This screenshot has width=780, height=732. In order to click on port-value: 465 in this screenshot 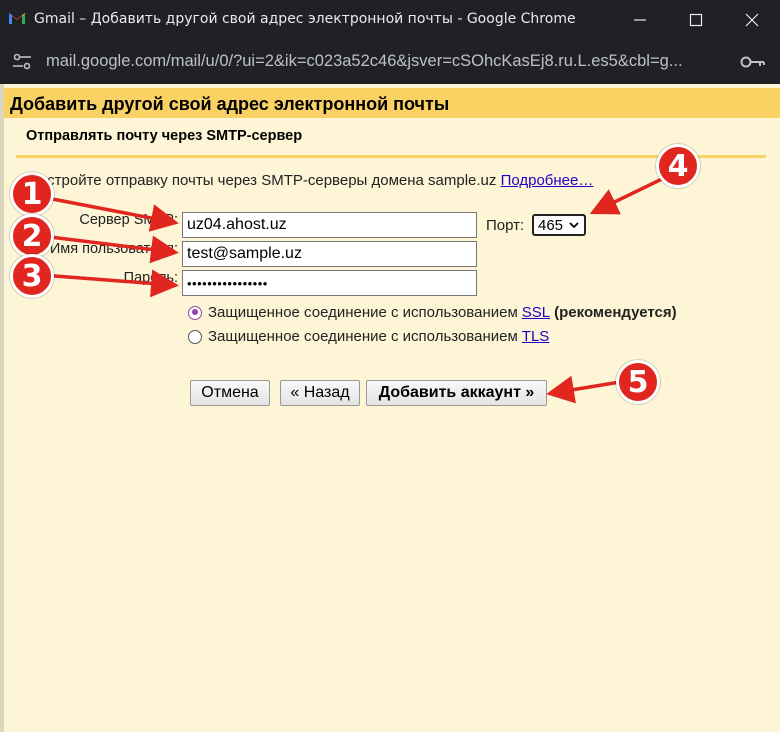, I will do `click(551, 225)`.